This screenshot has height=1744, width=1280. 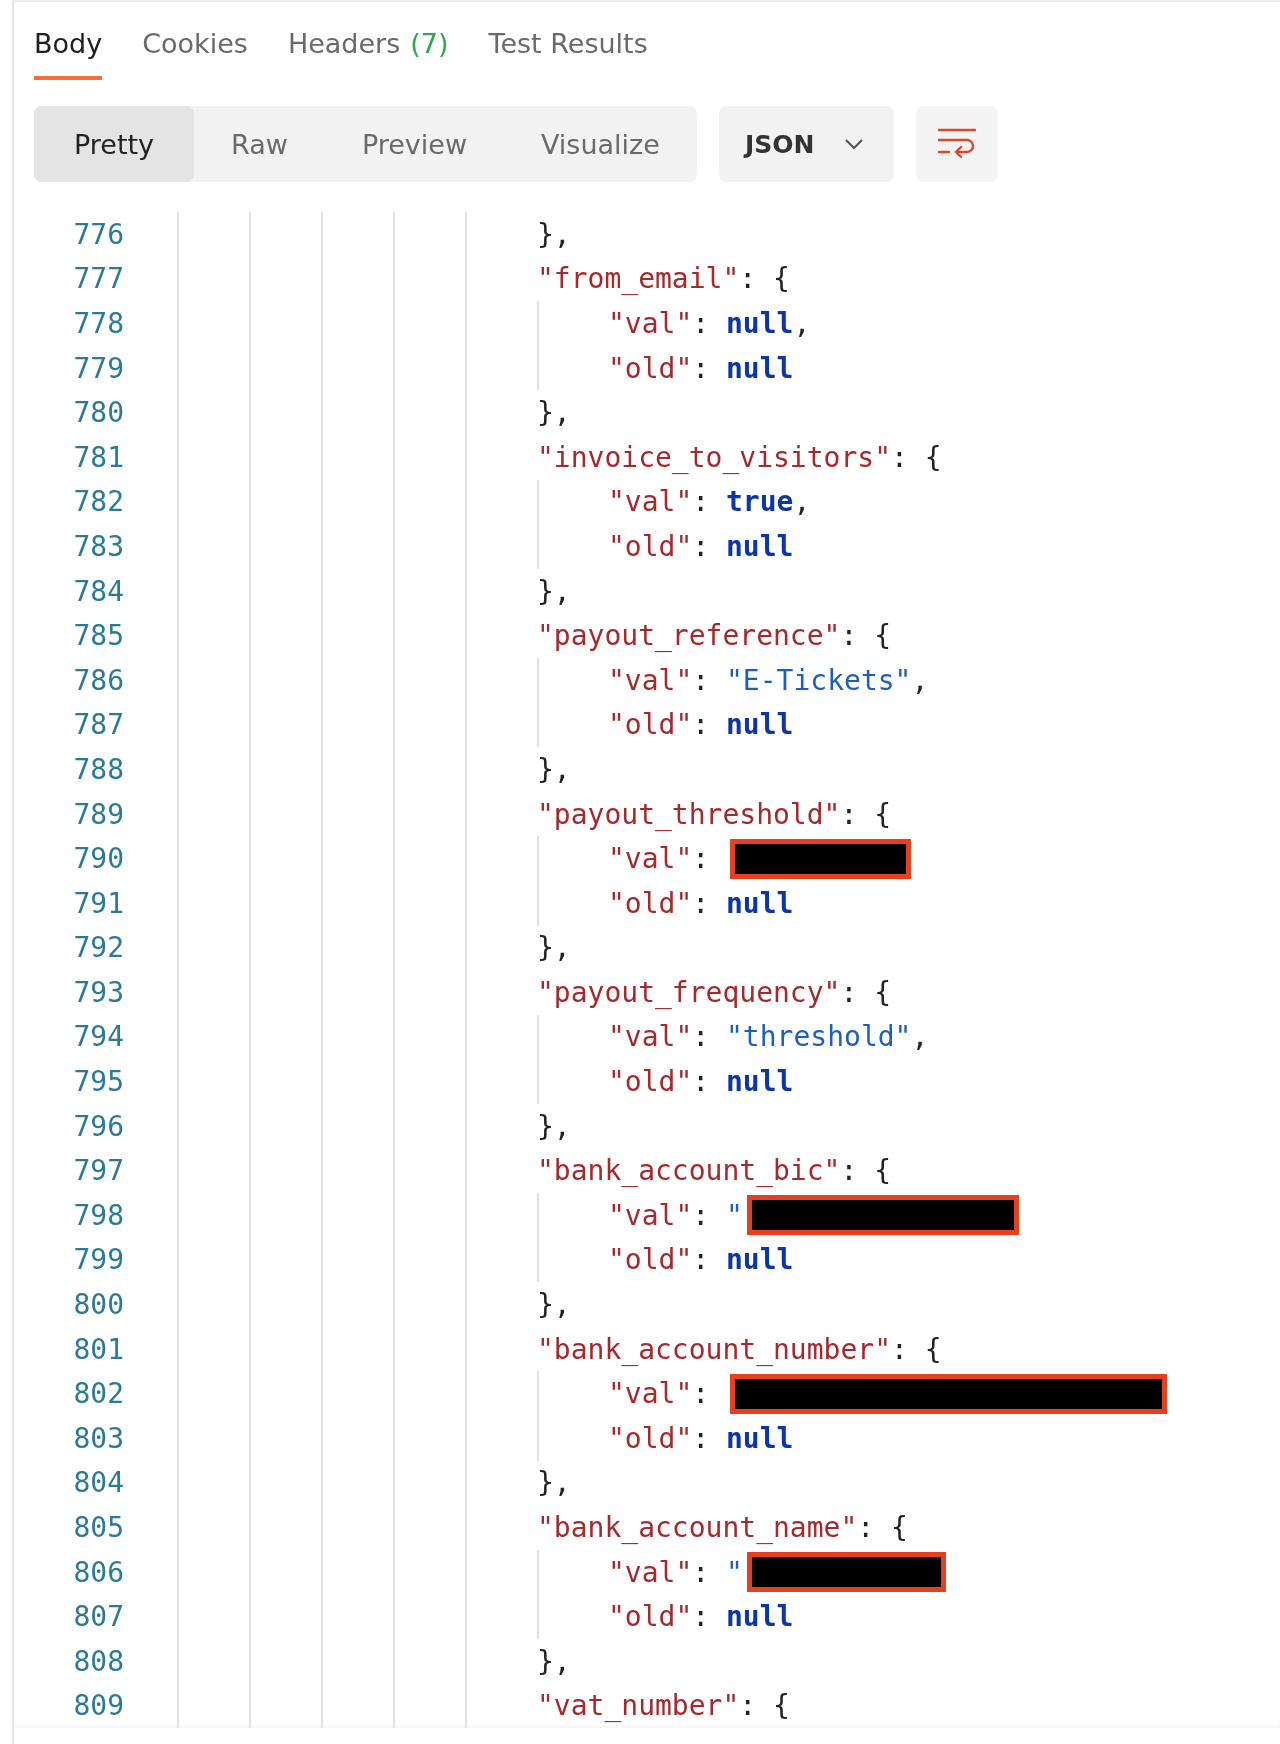 What do you see at coordinates (98, 502) in the screenshot?
I see `line-number: 782` at bounding box center [98, 502].